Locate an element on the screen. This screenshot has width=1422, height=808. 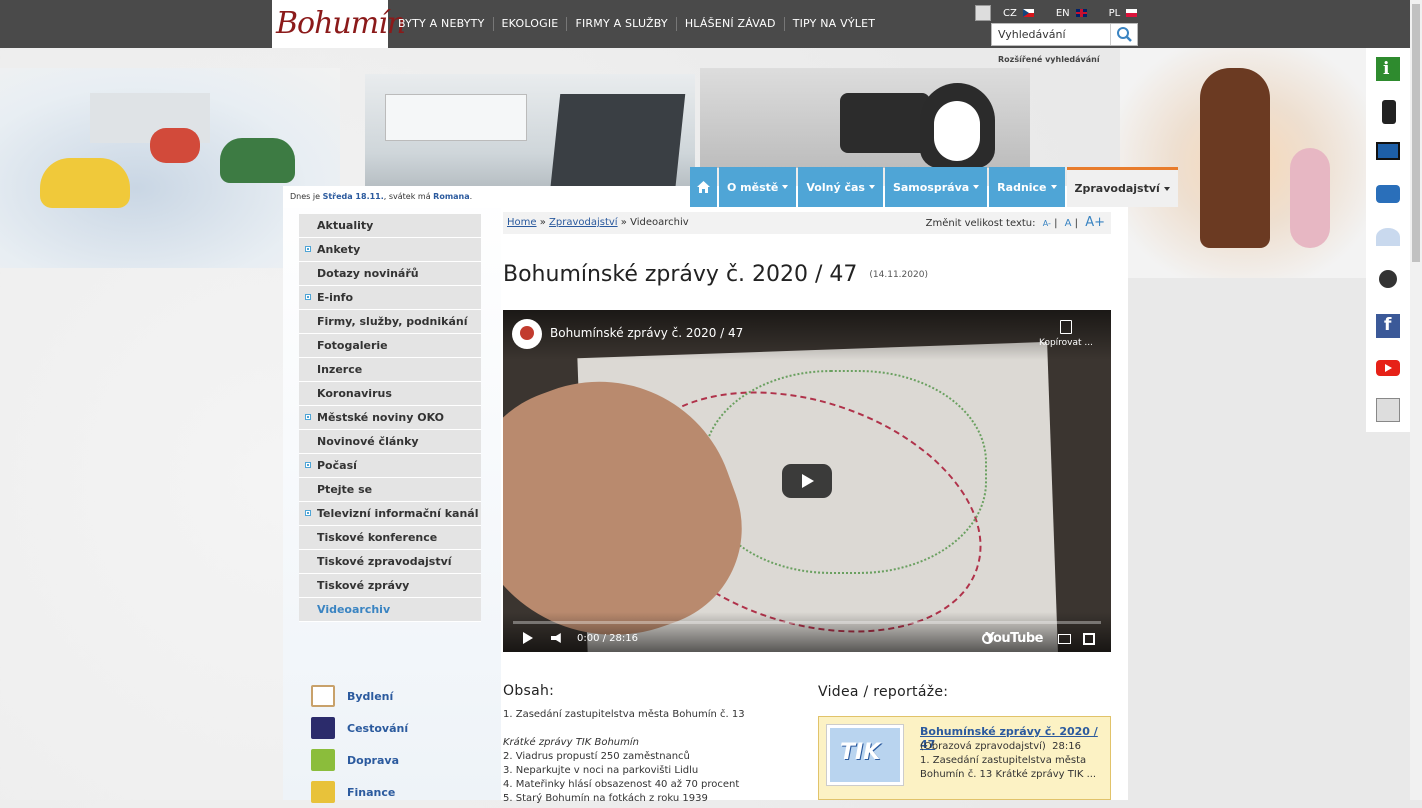
sidebar-item-label: Fotogalerie is located at coordinates (352, 345).